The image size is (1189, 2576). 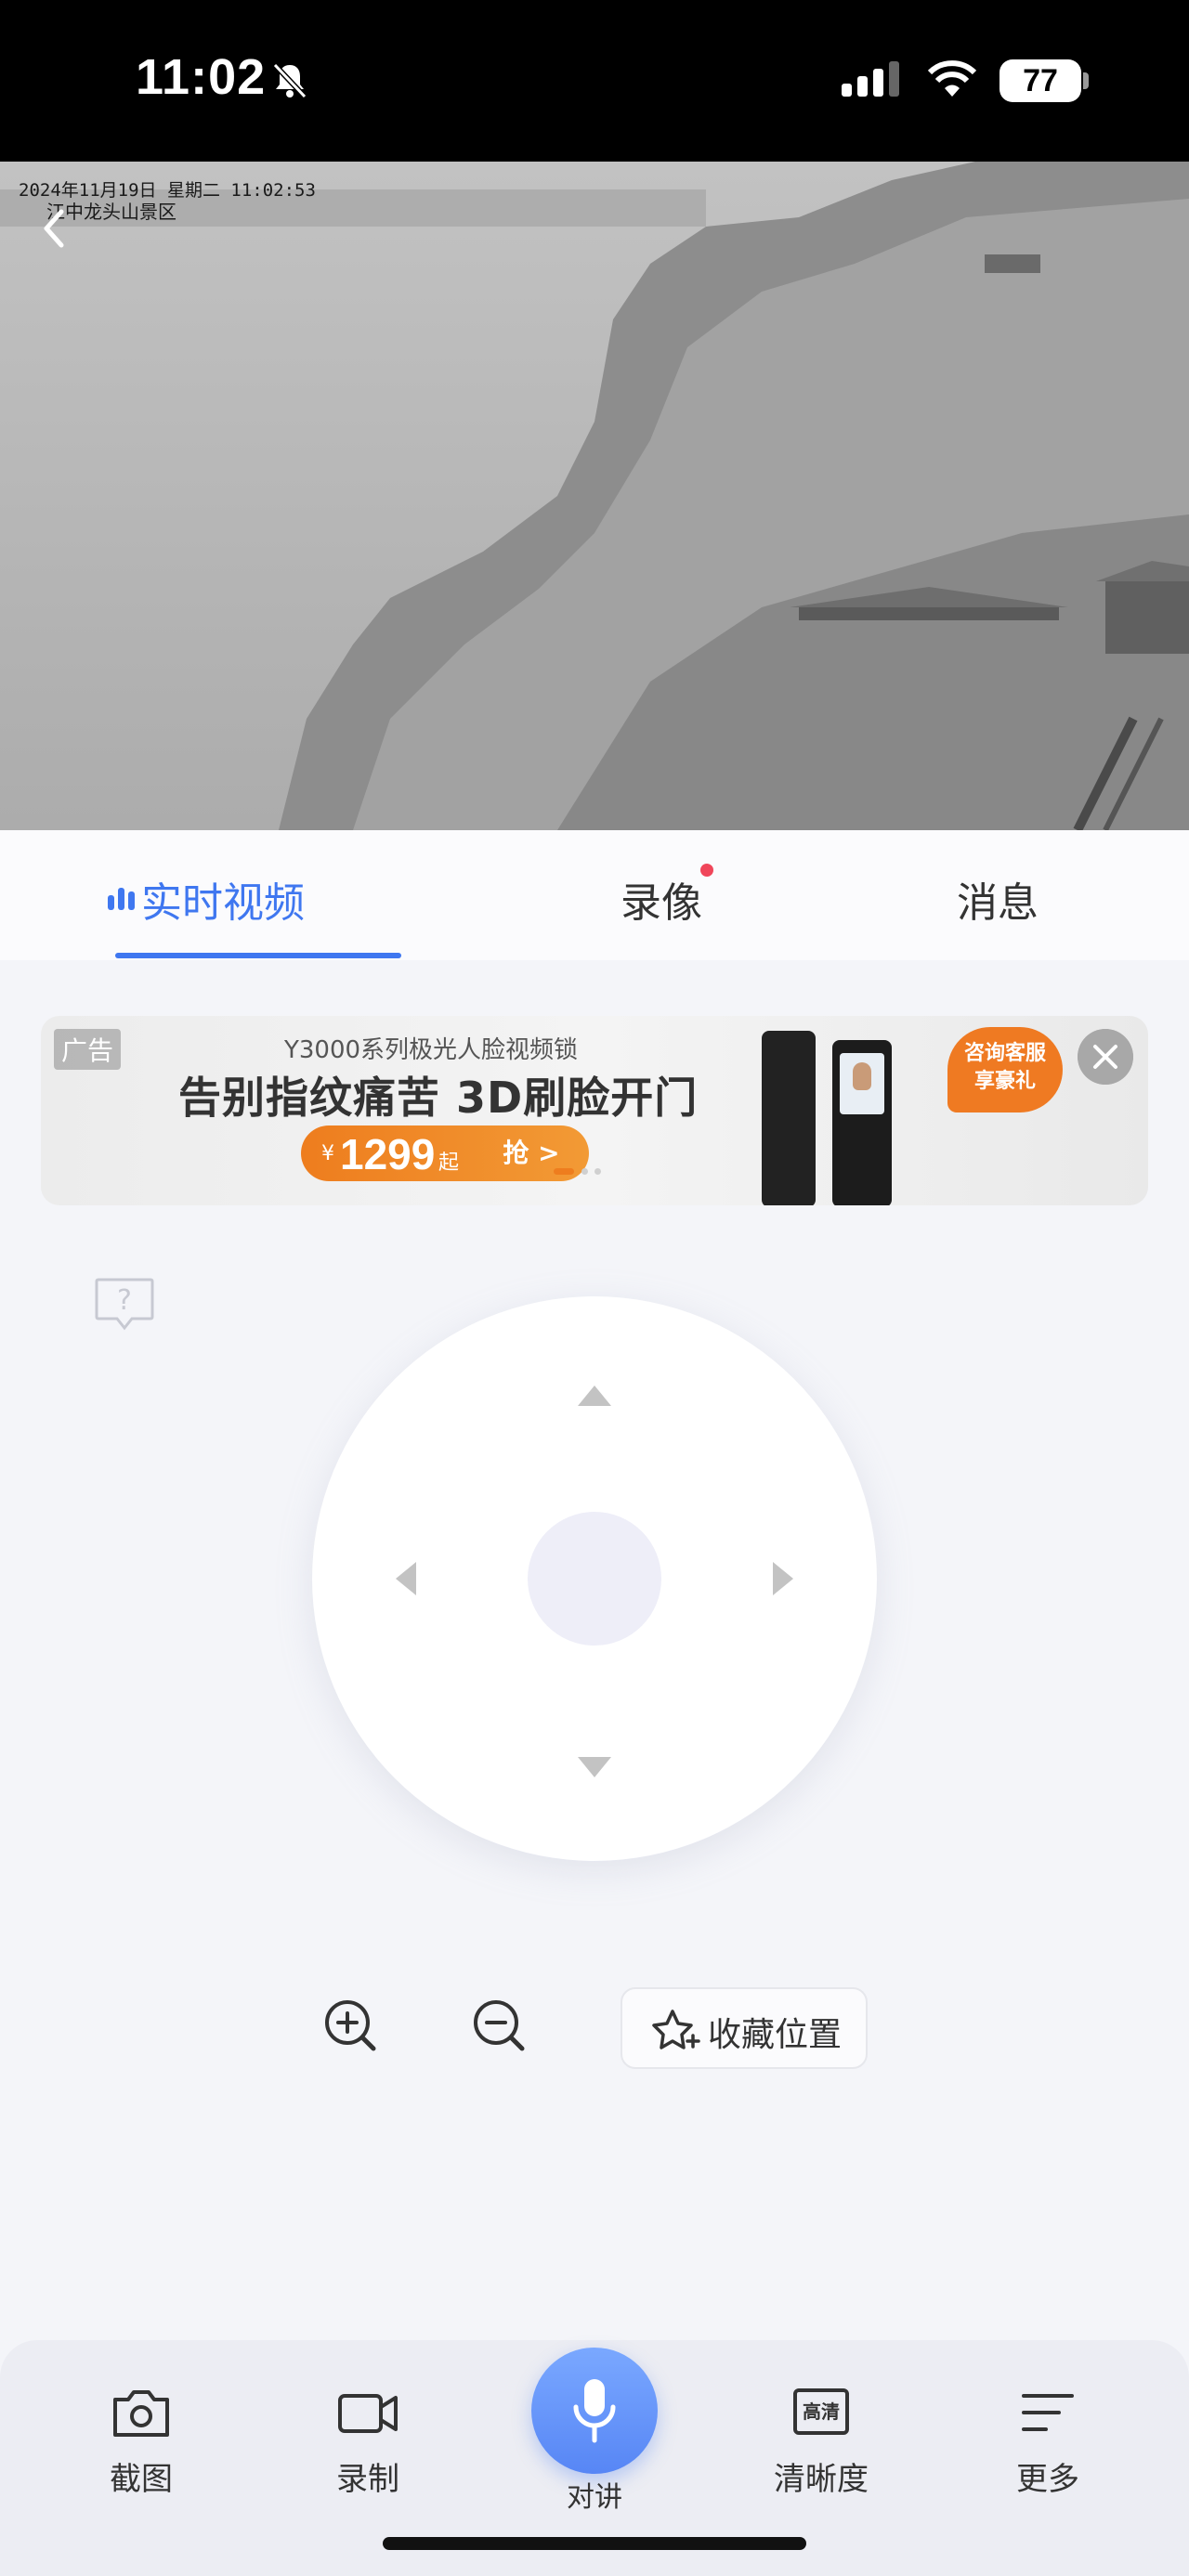 What do you see at coordinates (594, 81) in the screenshot?
I see `status-bar: 11:02 77` at bounding box center [594, 81].